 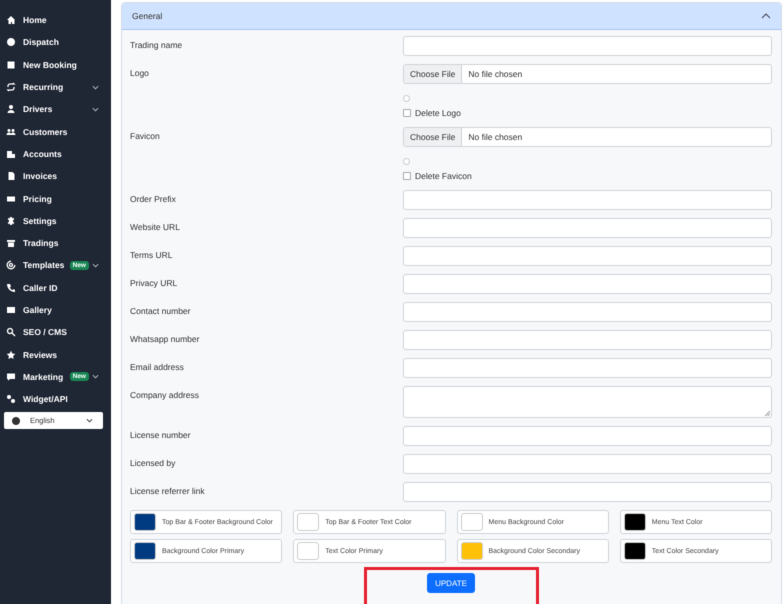 What do you see at coordinates (155, 227) in the screenshot?
I see `field-label: Website URL` at bounding box center [155, 227].